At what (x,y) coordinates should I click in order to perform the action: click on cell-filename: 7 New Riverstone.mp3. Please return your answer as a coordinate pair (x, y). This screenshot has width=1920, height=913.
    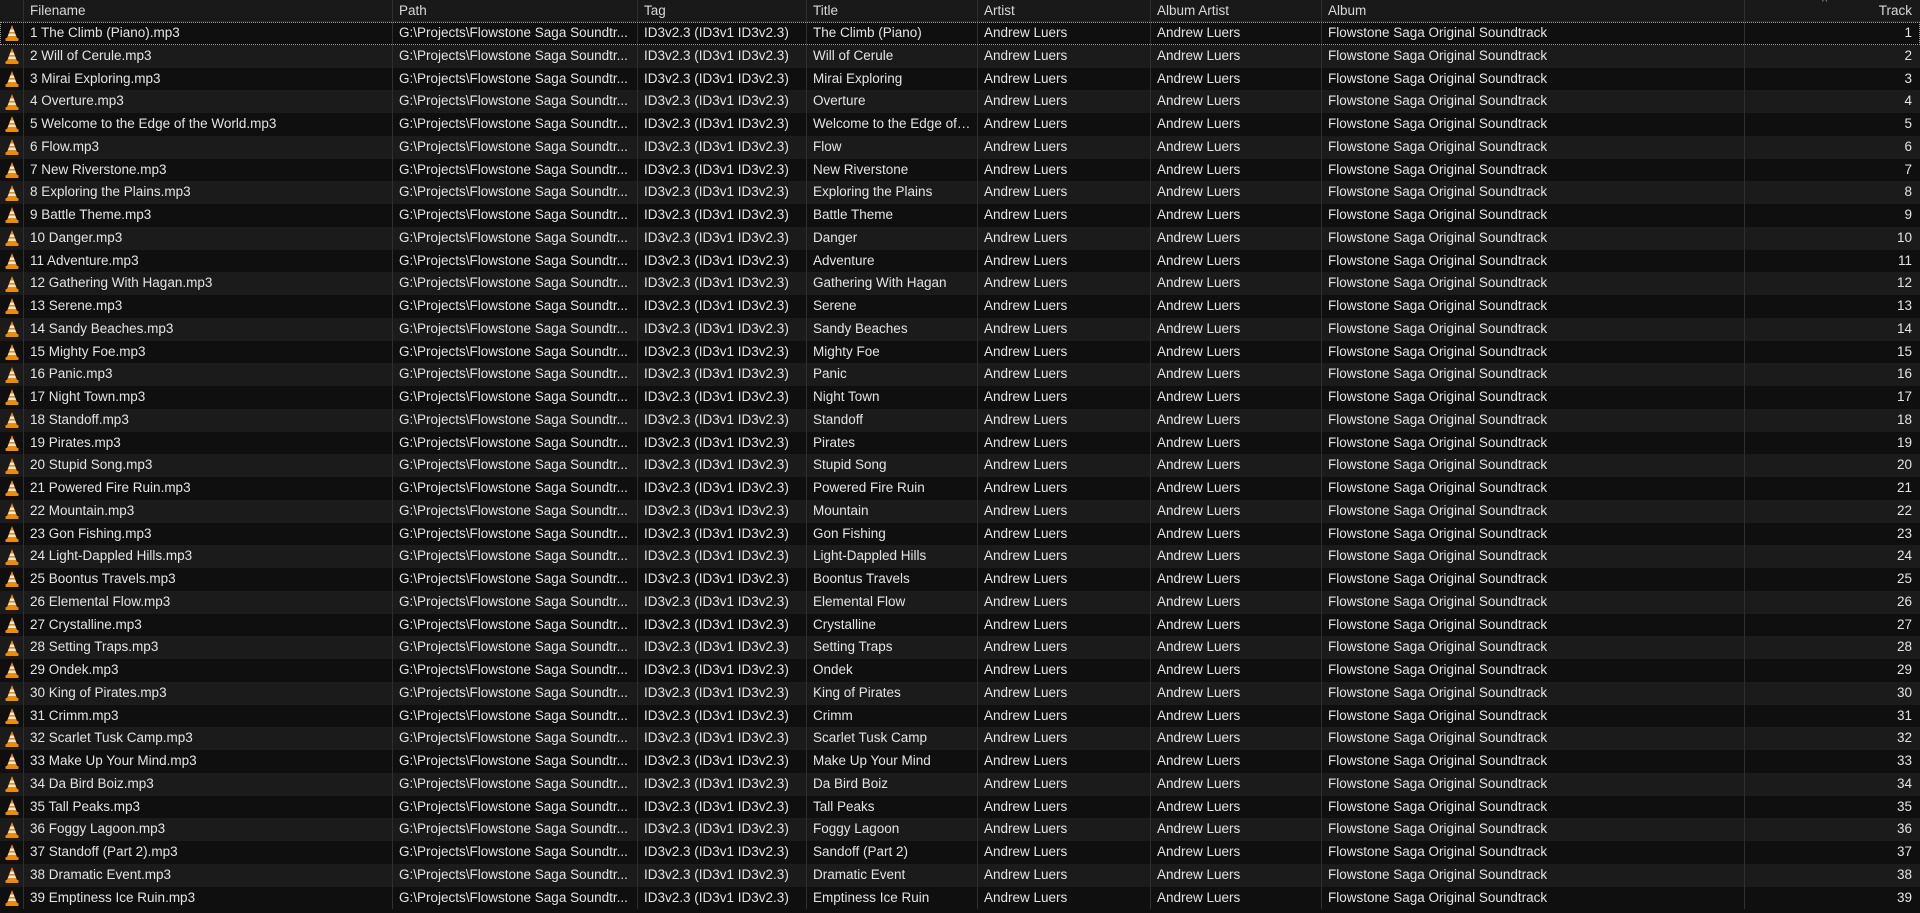
    Looking at the image, I should click on (208, 170).